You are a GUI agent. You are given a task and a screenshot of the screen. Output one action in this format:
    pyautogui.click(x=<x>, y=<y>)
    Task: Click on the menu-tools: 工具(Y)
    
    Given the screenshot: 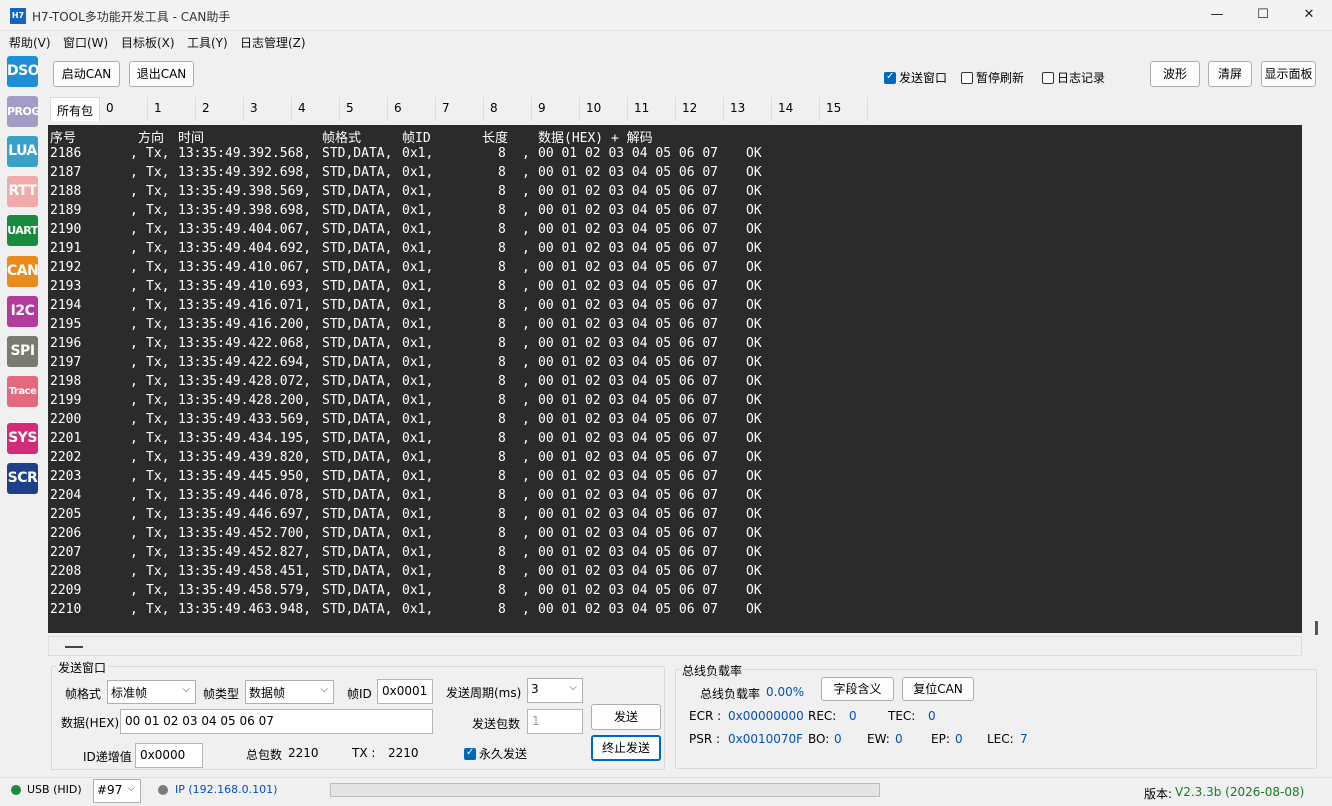 What is the action you would take?
    pyautogui.click(x=207, y=42)
    